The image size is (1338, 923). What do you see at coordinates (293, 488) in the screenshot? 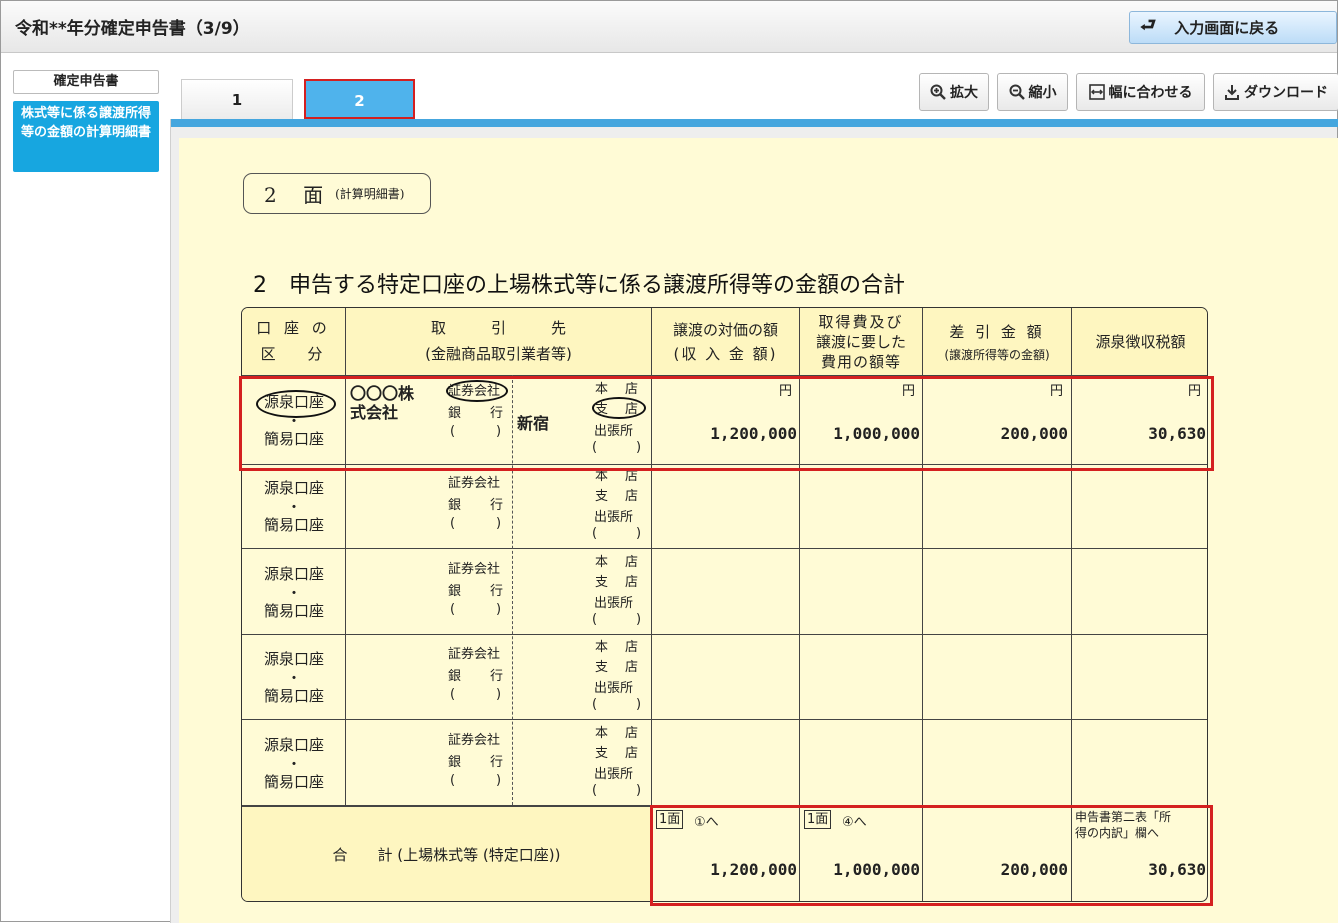
I see `row2-account-gensen: 源泉口座` at bounding box center [293, 488].